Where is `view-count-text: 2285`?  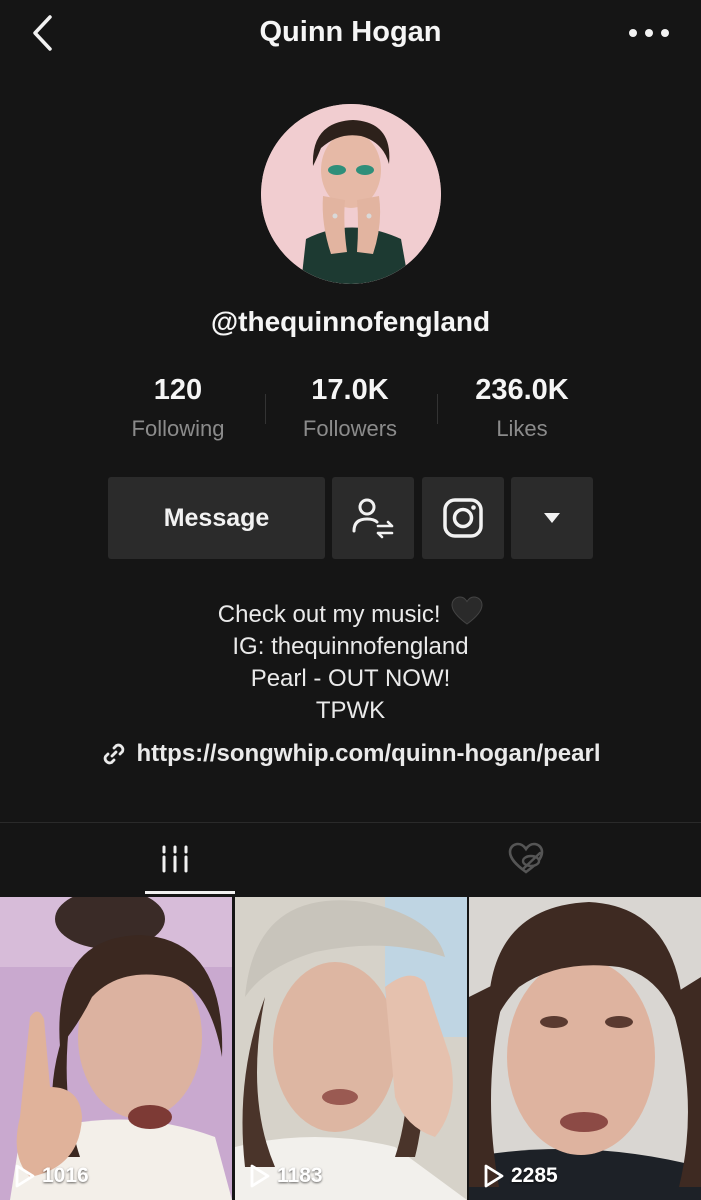 view-count-text: 2285 is located at coordinates (534, 1175).